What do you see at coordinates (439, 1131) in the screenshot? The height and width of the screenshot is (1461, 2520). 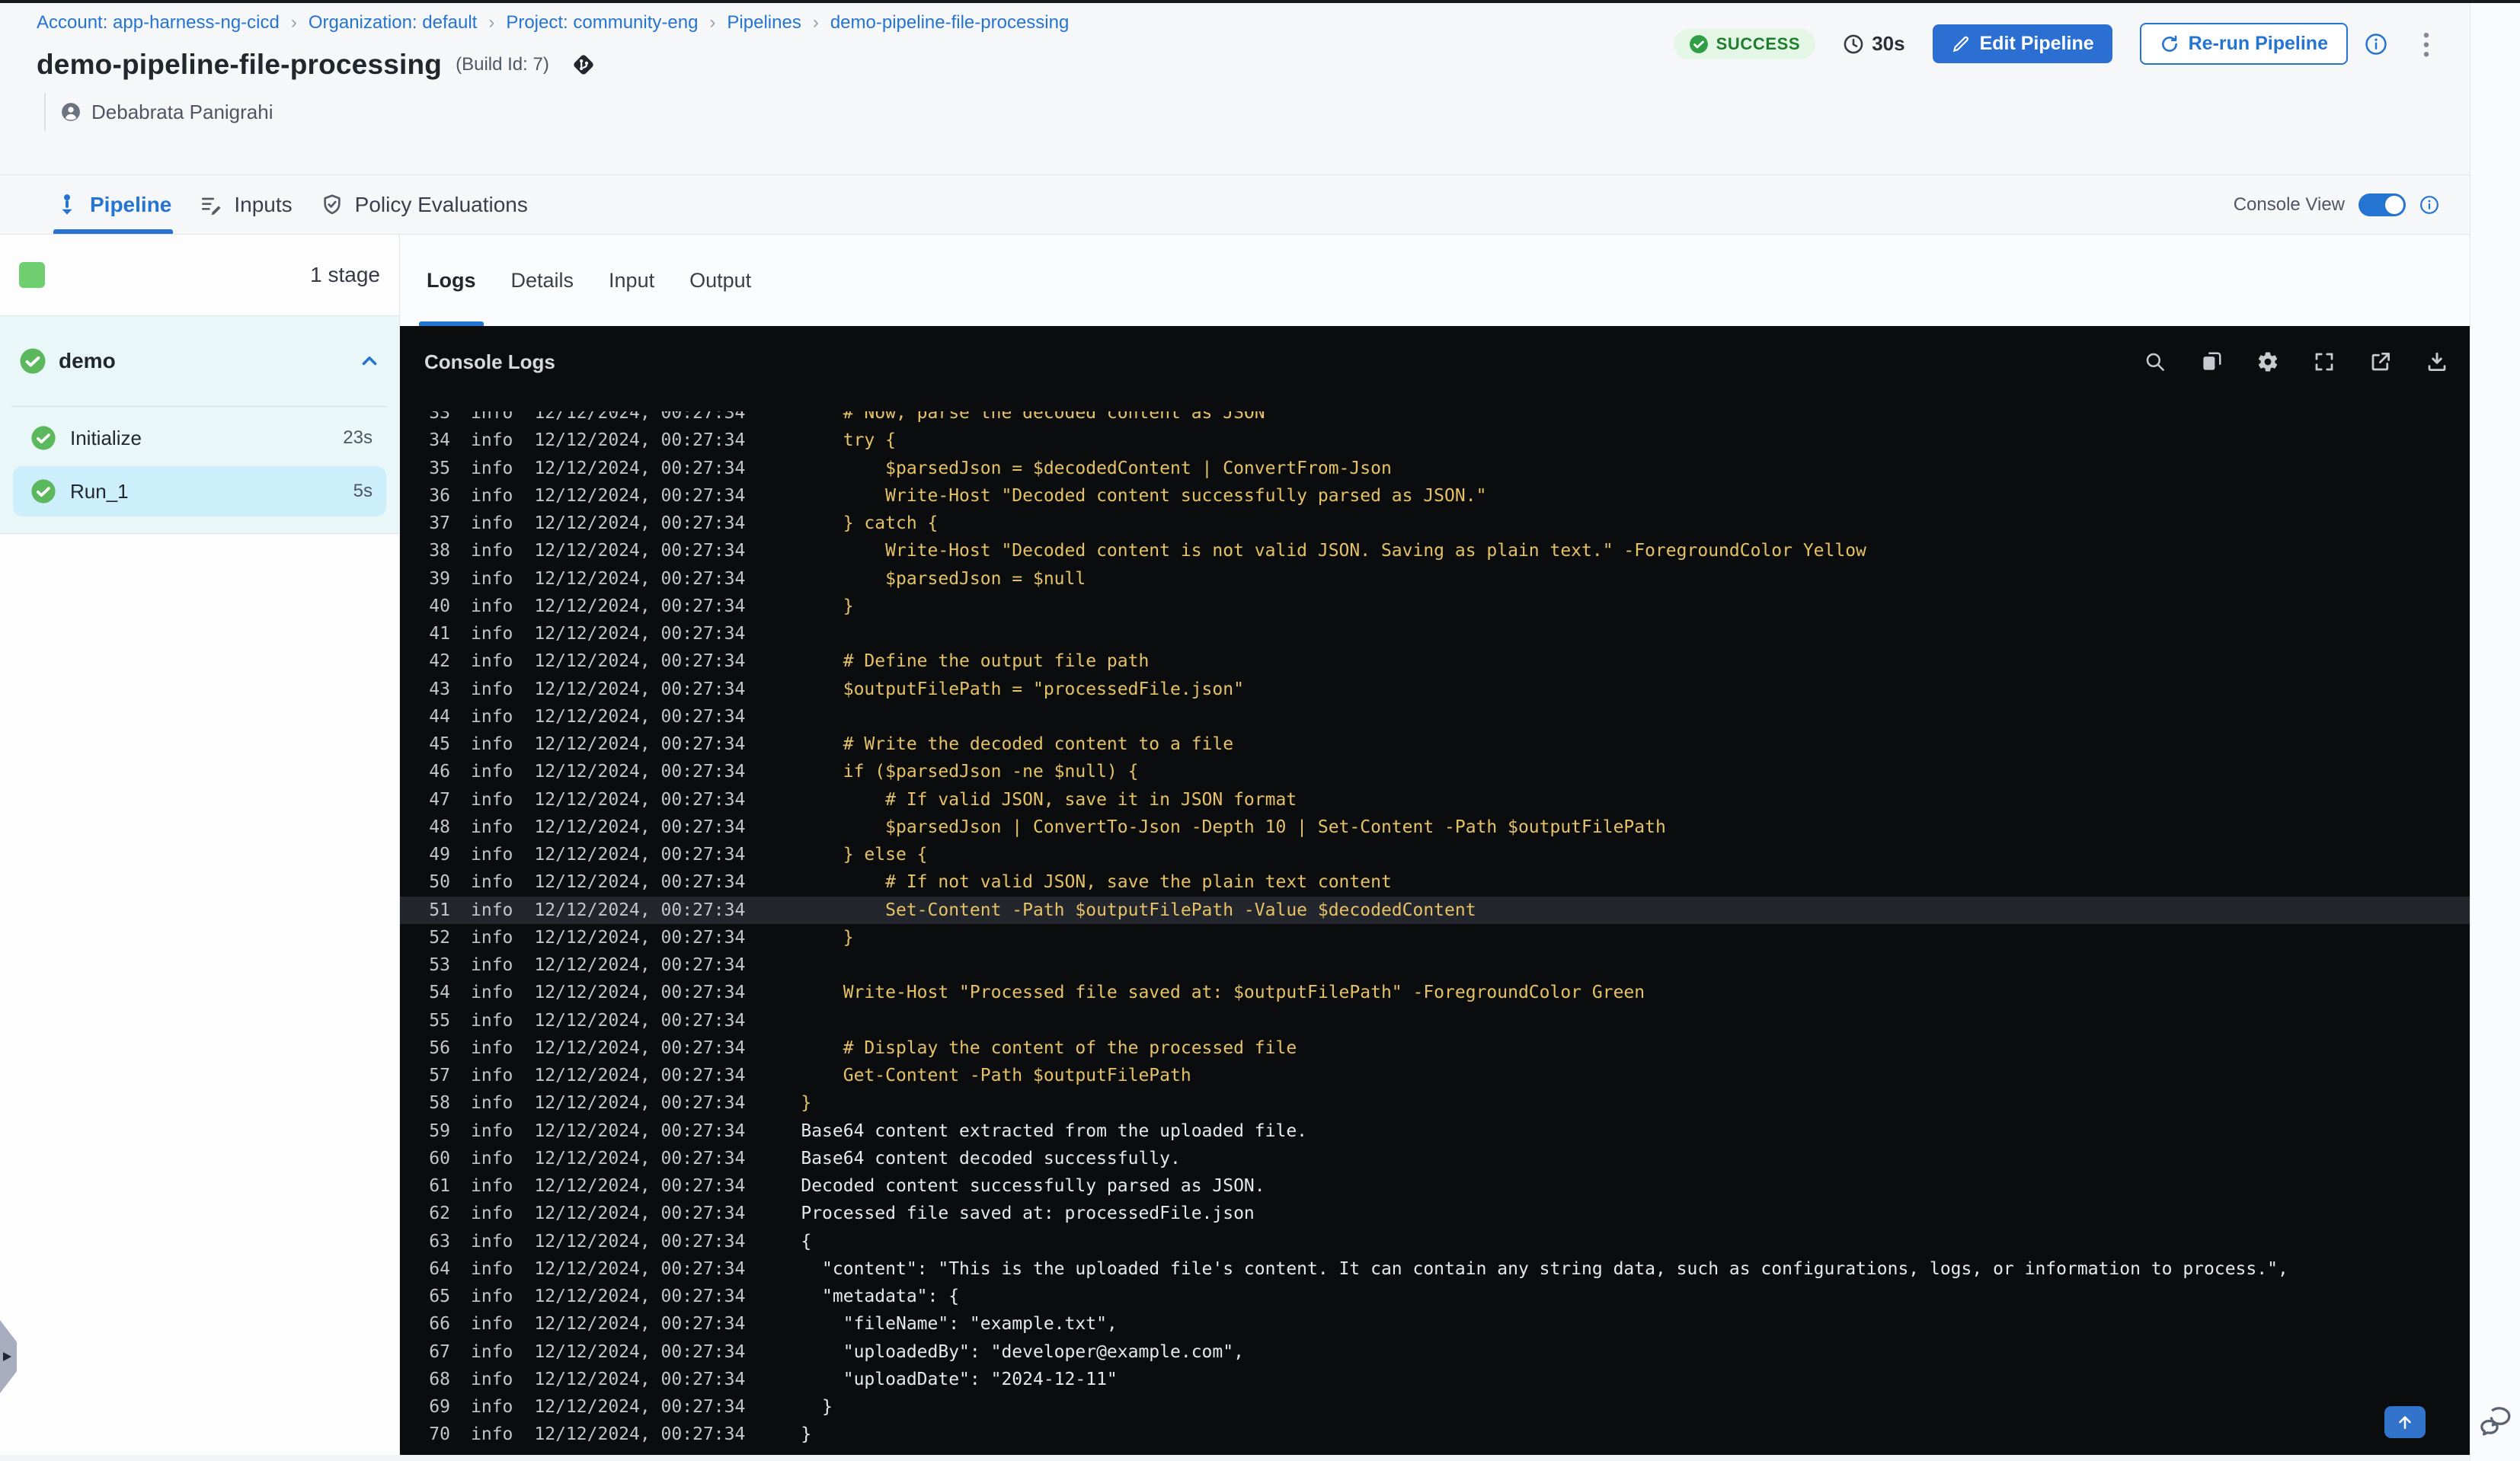 I see `log-line-number: 59` at bounding box center [439, 1131].